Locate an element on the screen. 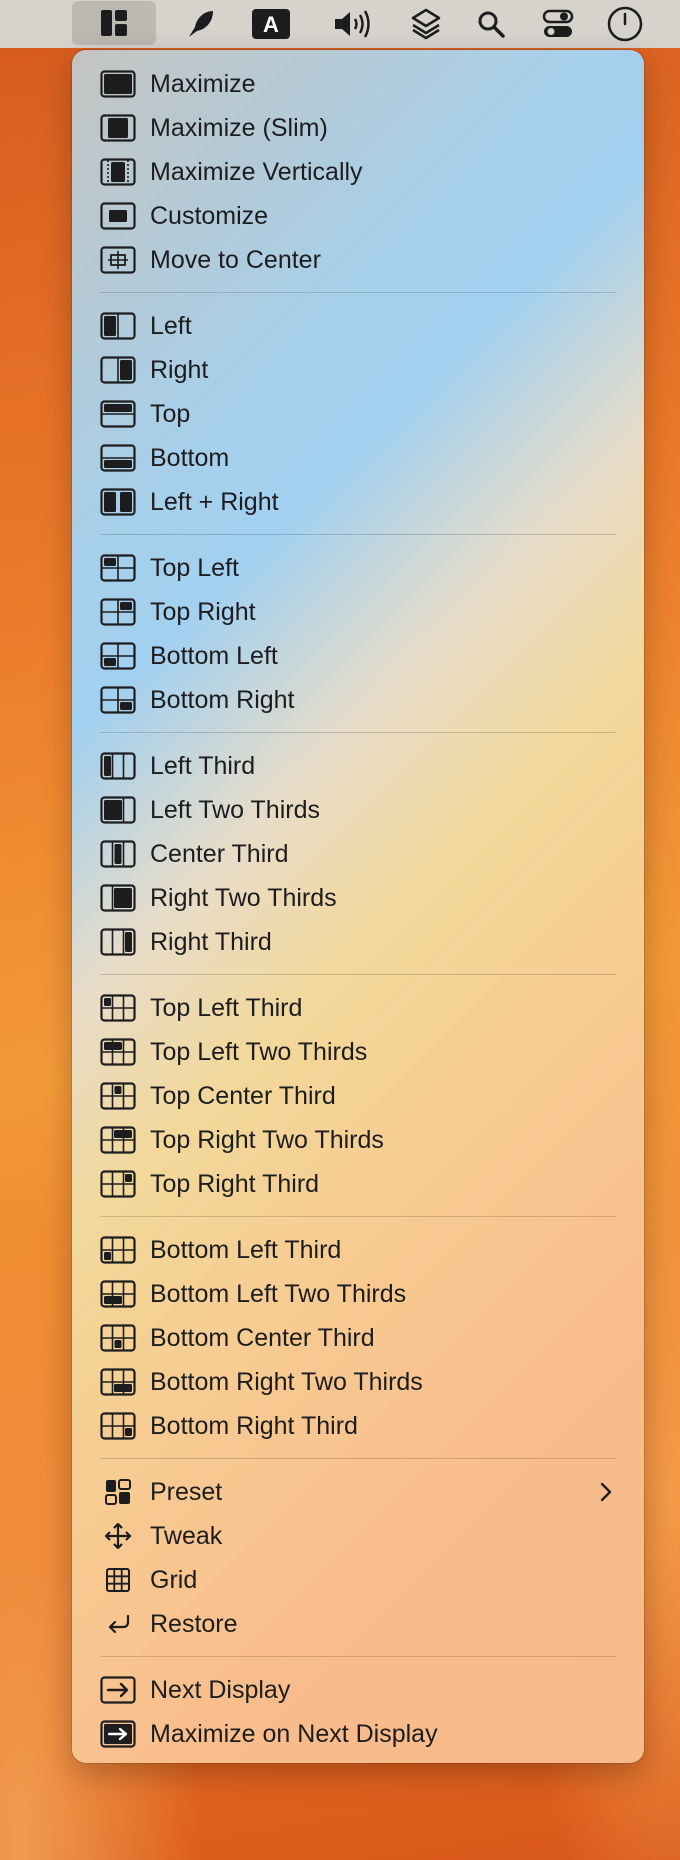 The image size is (680, 1860). menu-item-top-right-third: Top Right Third is located at coordinates (358, 1184).